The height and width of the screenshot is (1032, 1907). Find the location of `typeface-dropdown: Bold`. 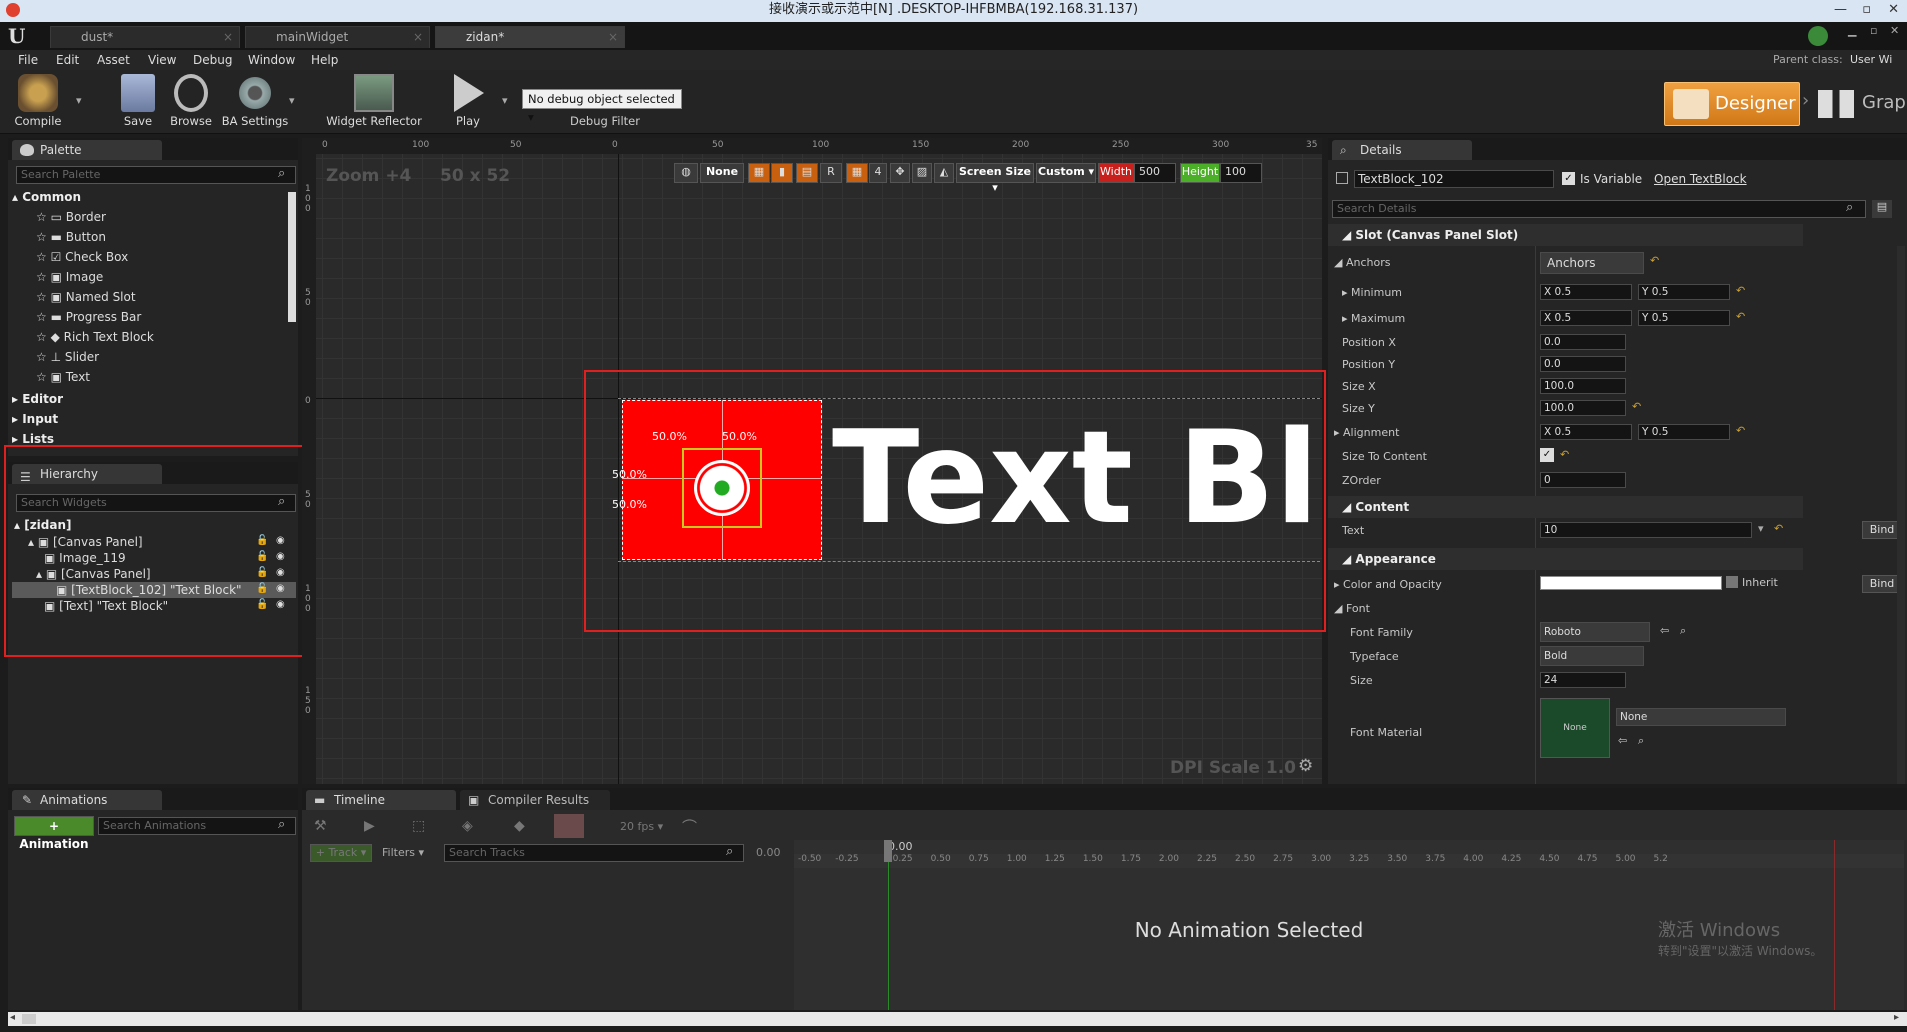

typeface-dropdown: Bold is located at coordinates (1592, 656).